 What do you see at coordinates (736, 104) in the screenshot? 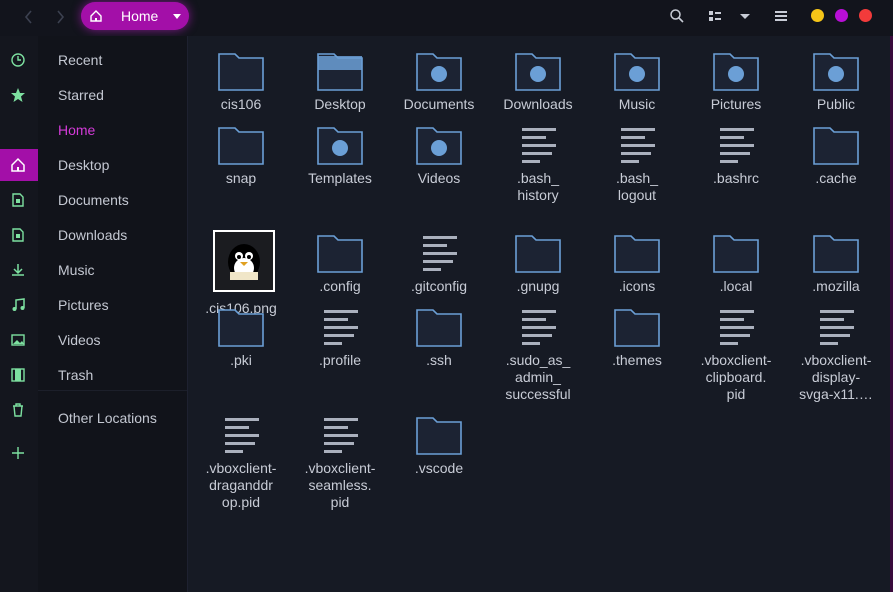
I see `file-name: Pictures` at bounding box center [736, 104].